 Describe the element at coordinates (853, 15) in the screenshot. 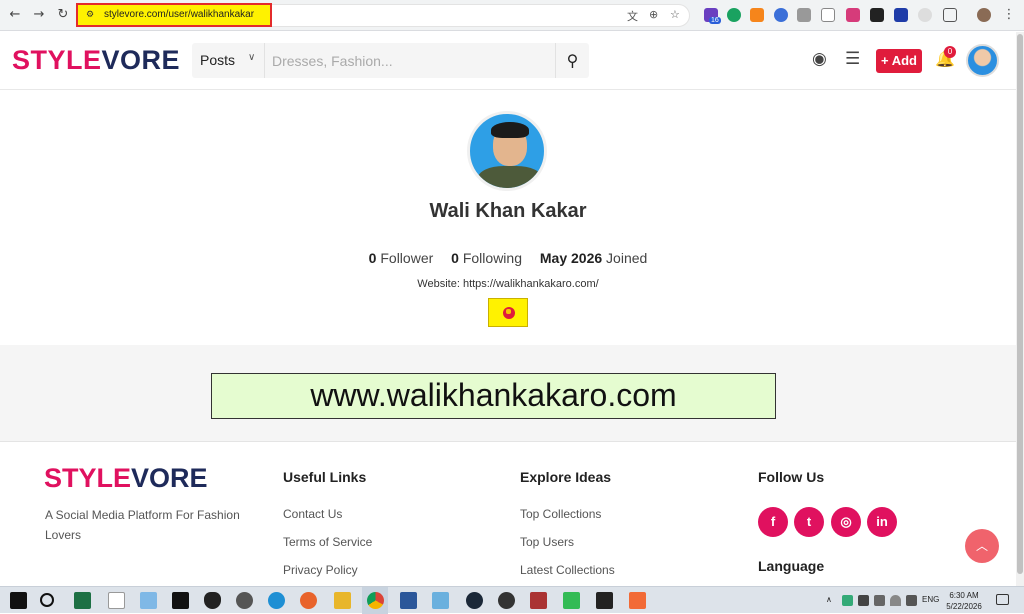

I see `extension-shield-icon` at that location.